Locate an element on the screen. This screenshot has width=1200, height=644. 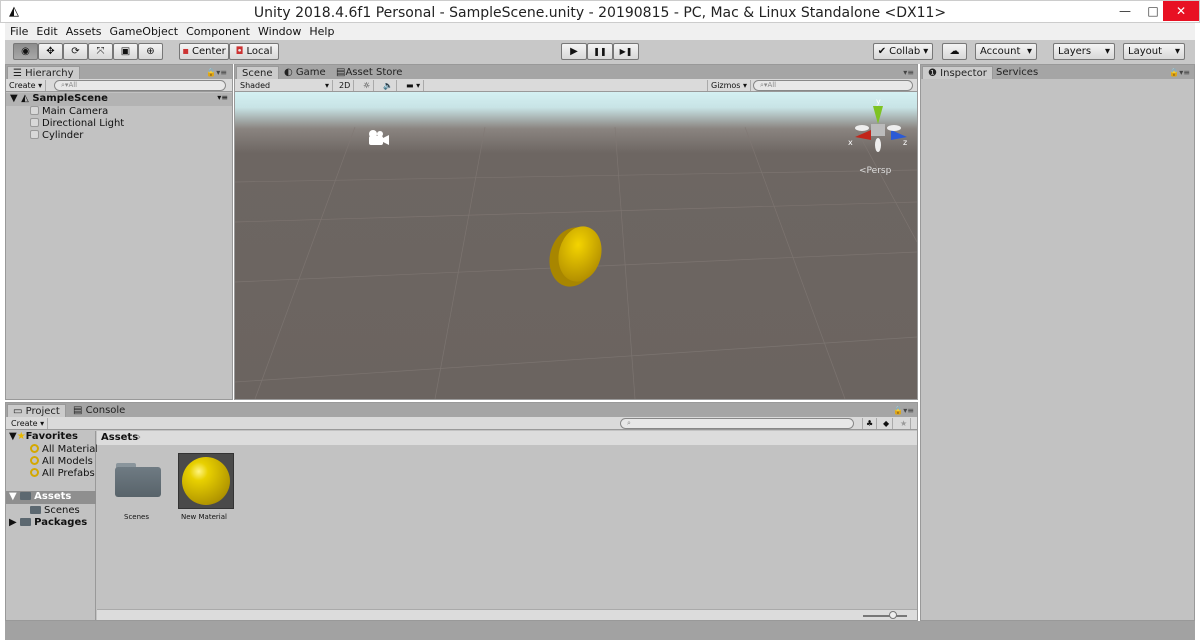
tree-all-models: All Models is located at coordinates (61, 461).